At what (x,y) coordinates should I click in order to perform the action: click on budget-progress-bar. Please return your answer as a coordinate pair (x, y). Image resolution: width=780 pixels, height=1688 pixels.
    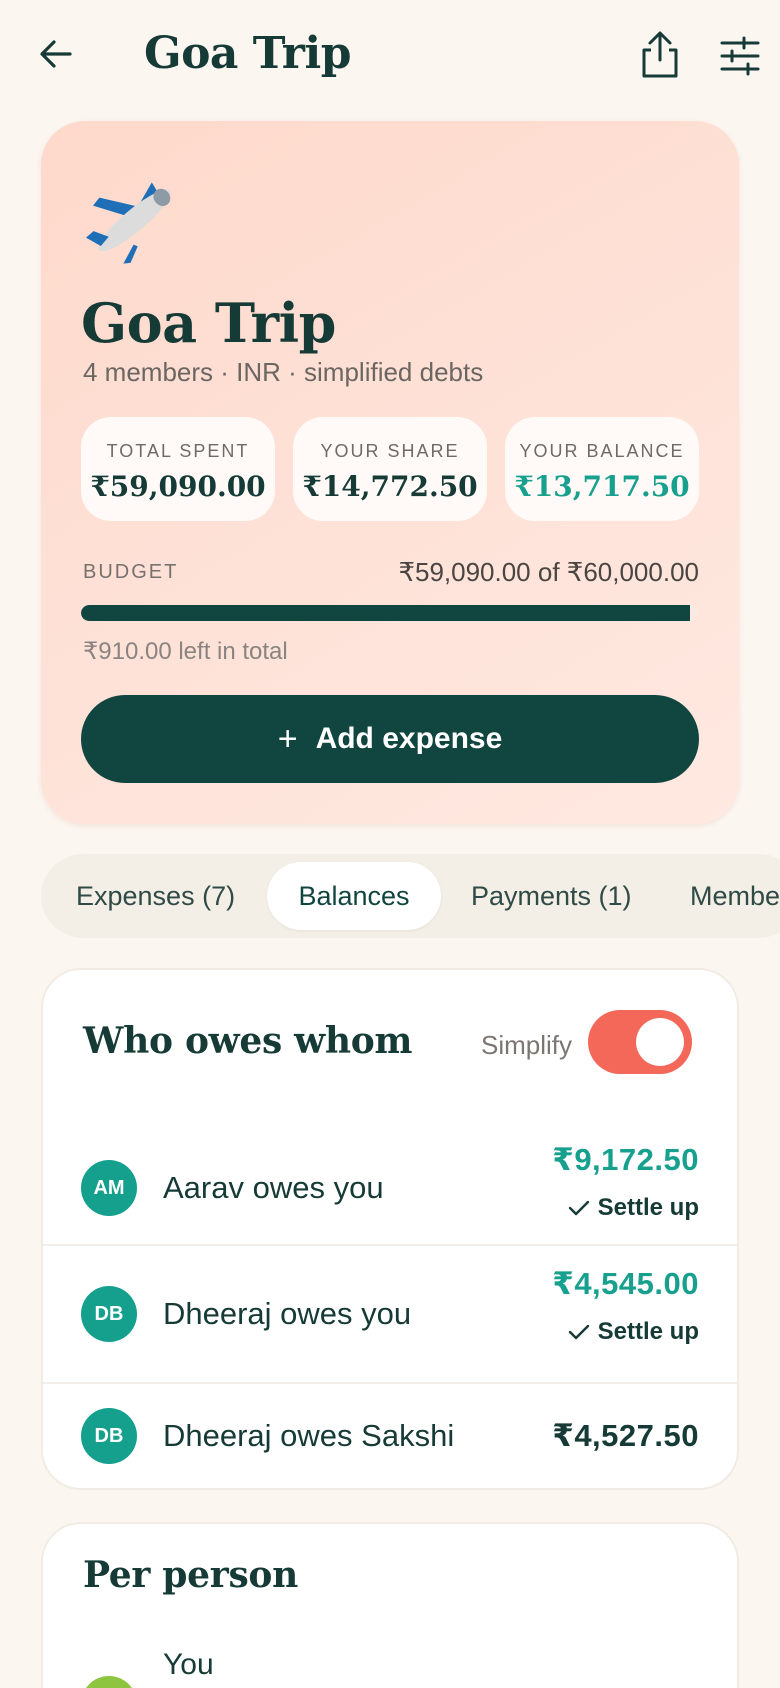
    Looking at the image, I should click on (390, 613).